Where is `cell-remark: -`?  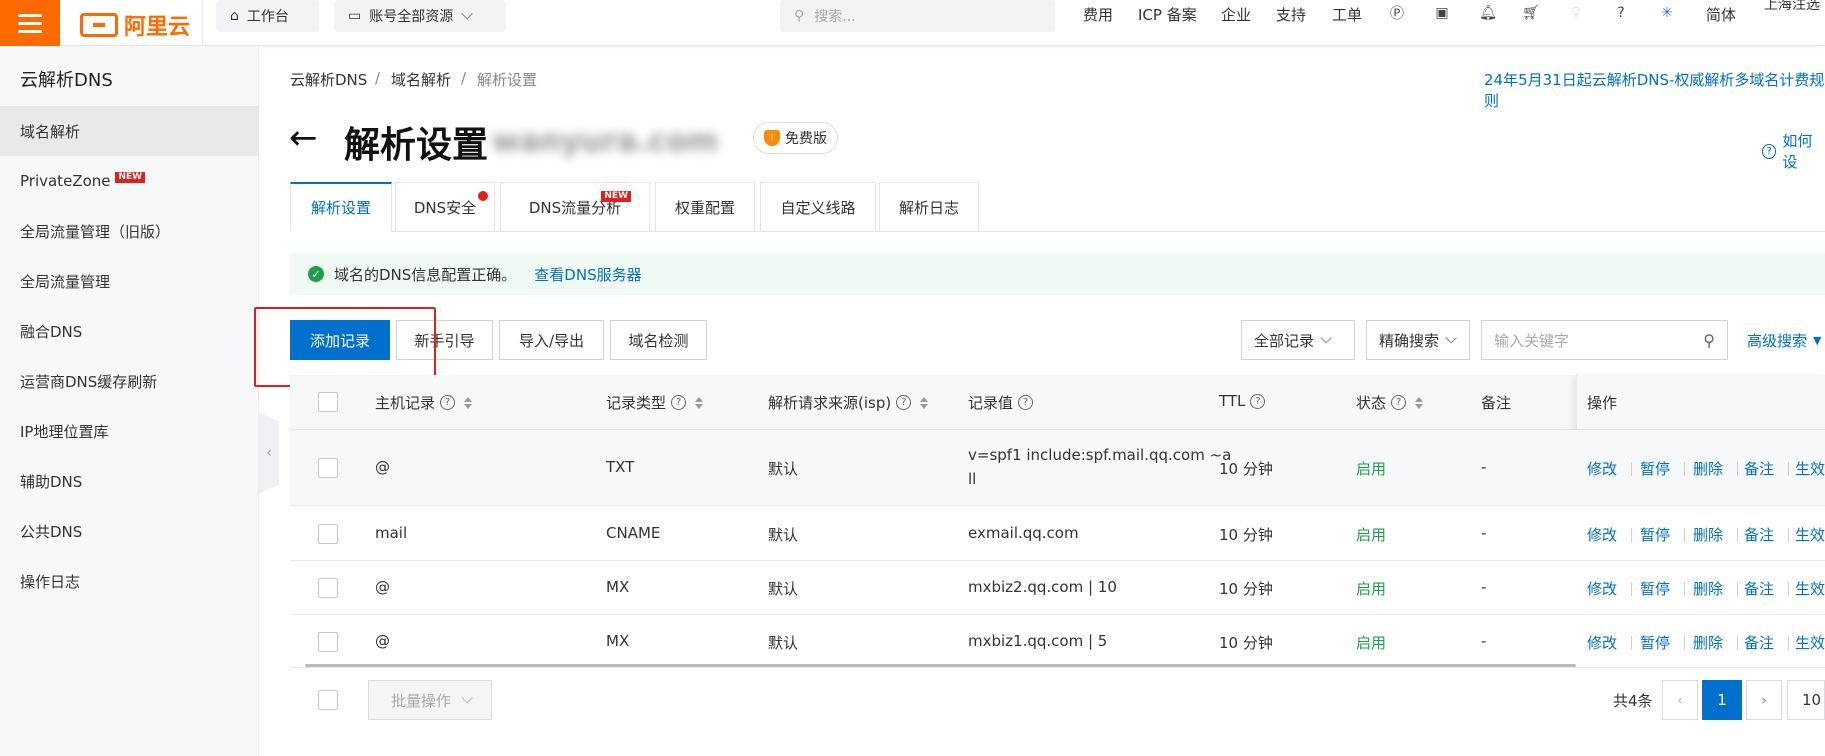 cell-remark: - is located at coordinates (1484, 587).